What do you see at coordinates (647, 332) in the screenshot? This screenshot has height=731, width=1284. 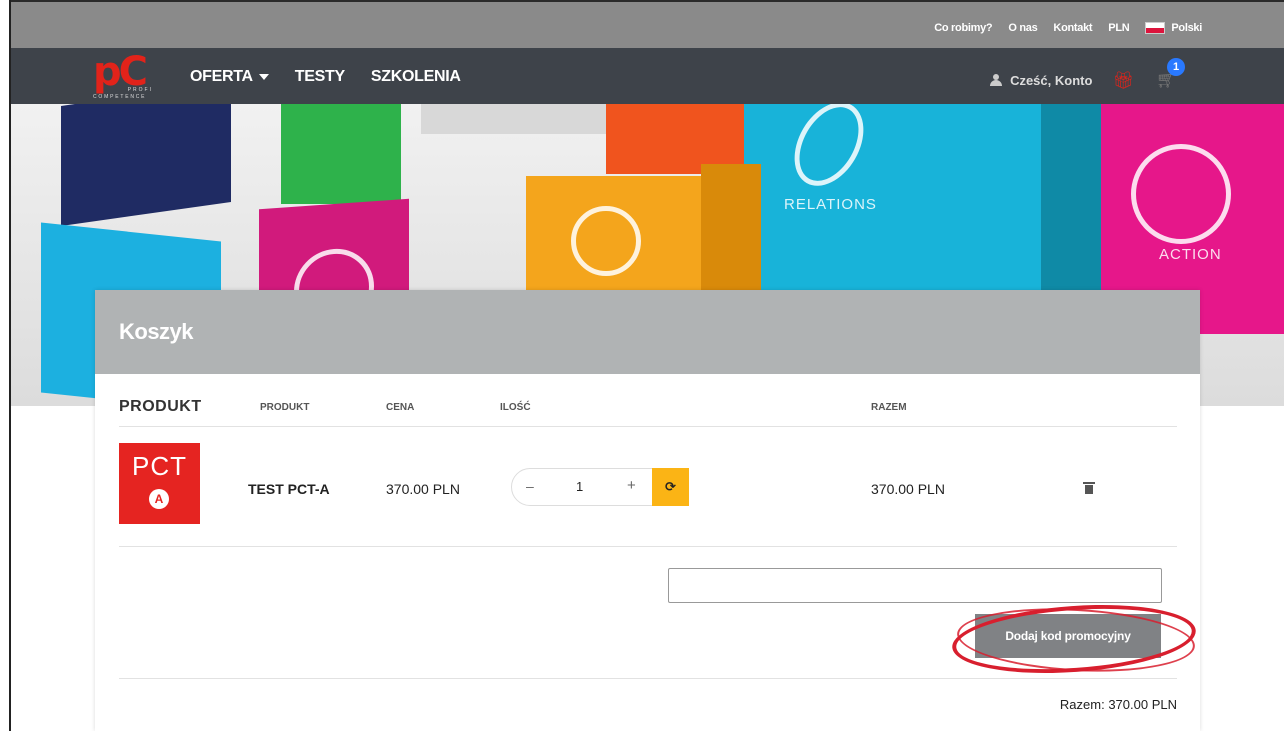 I see `cart-header: Koszyk` at bounding box center [647, 332].